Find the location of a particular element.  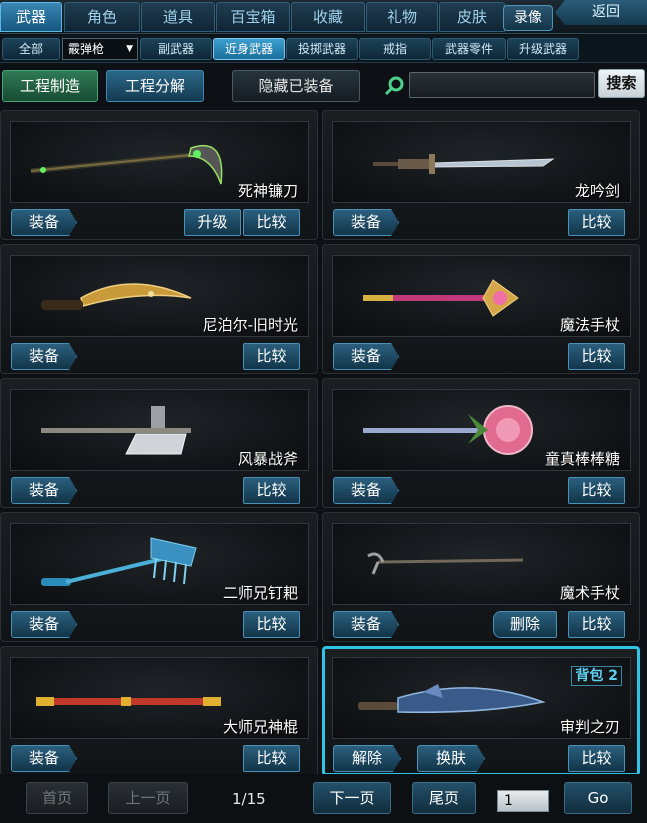

tab-skins: 皮肤 is located at coordinates (472, 17).